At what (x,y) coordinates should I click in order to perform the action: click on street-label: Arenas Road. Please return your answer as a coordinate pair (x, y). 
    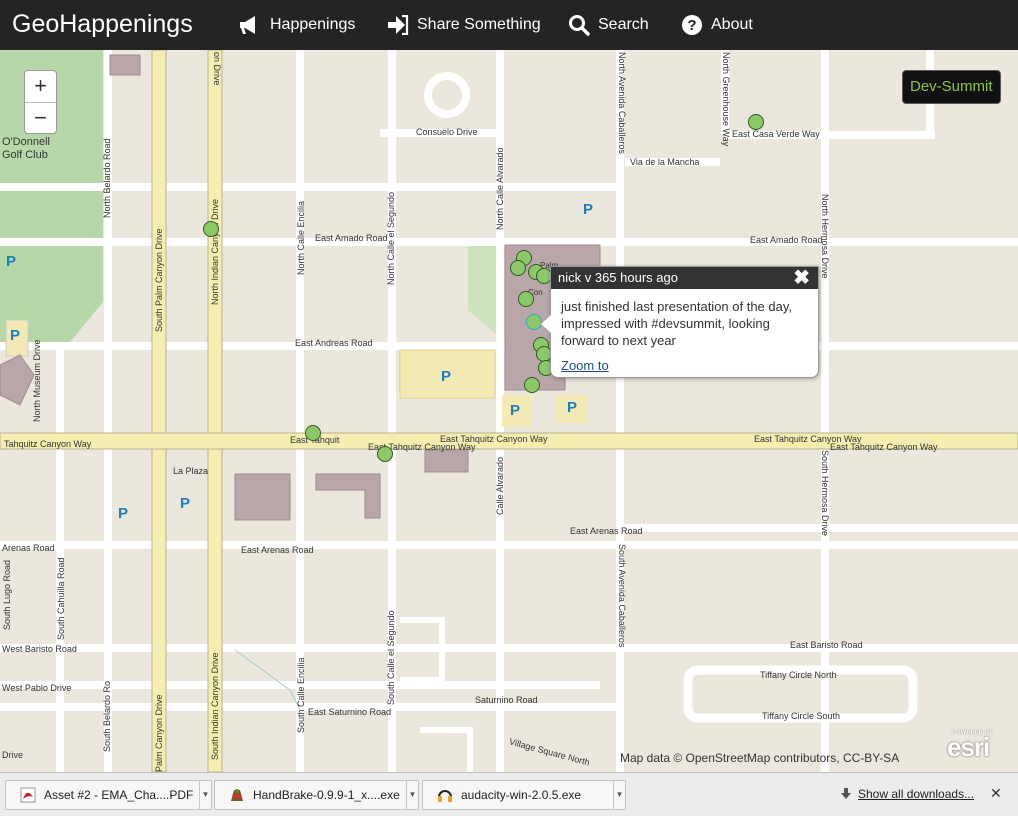
    Looking at the image, I should click on (28, 548).